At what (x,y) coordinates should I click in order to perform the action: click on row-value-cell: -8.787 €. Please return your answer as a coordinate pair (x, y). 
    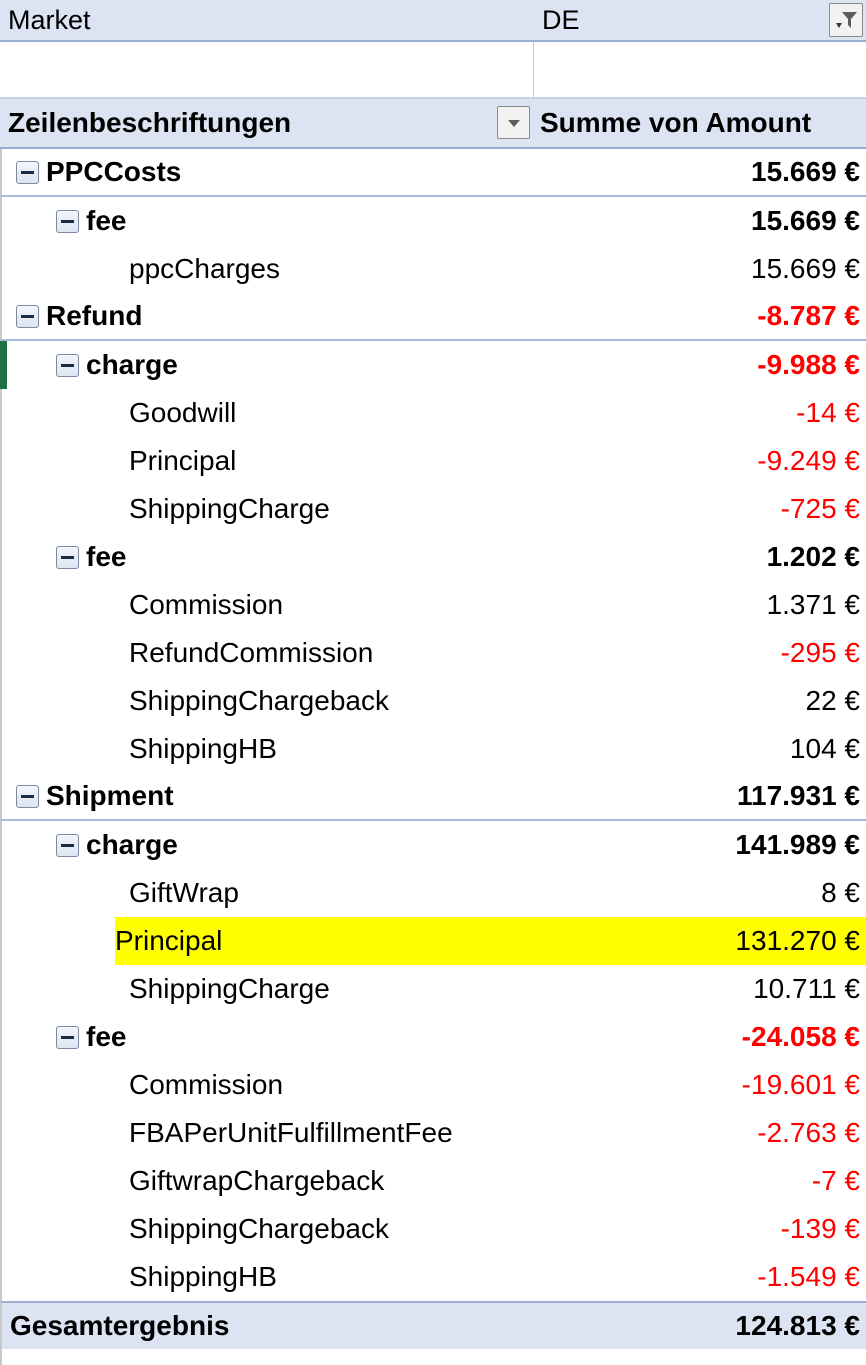
    Looking at the image, I should click on (808, 315).